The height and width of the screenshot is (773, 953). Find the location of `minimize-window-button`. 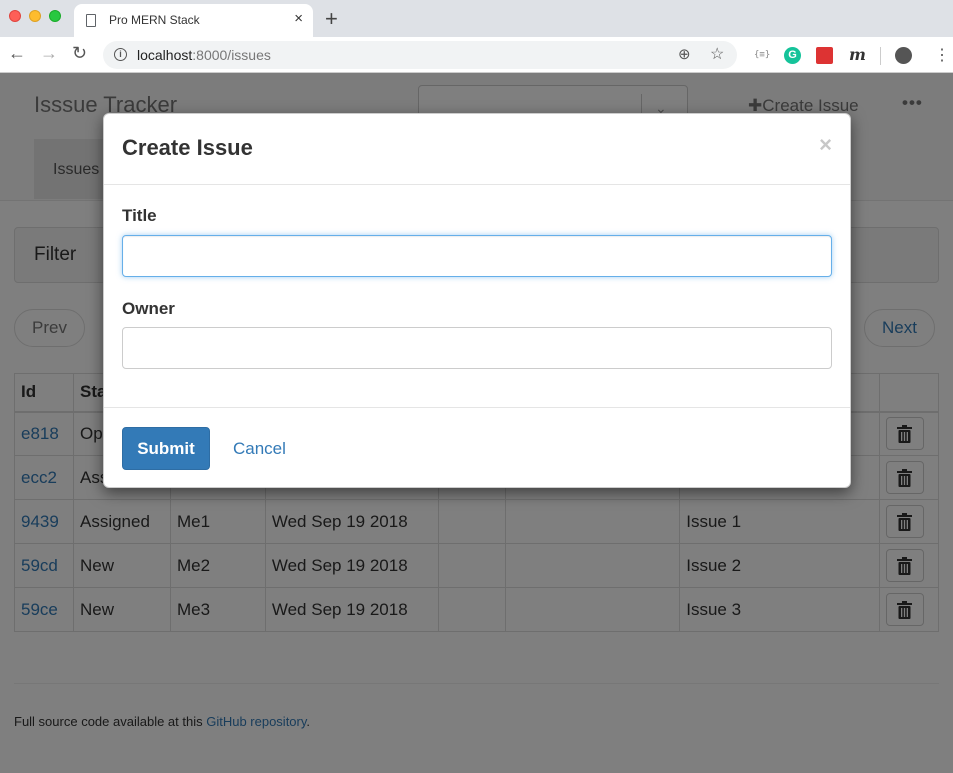

minimize-window-button is located at coordinates (35, 16).